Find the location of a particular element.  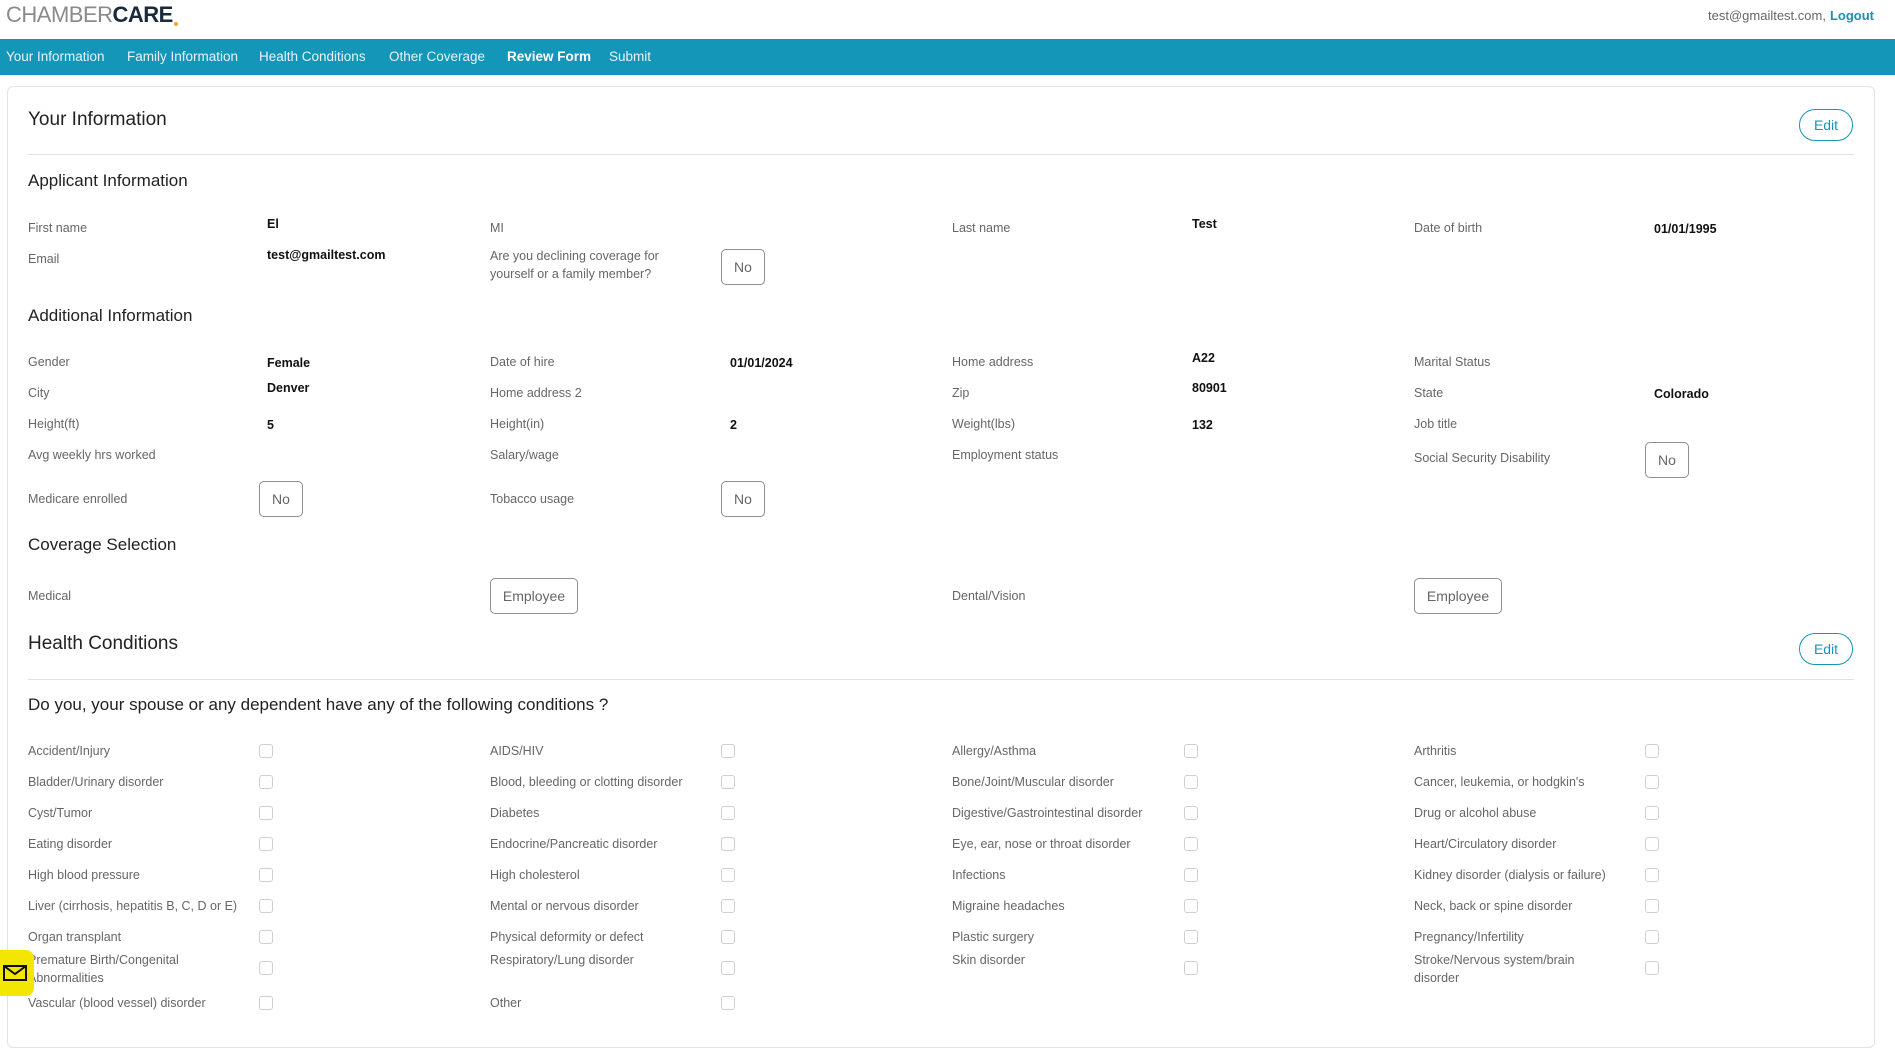

feedback-button is located at coordinates (17, 973).